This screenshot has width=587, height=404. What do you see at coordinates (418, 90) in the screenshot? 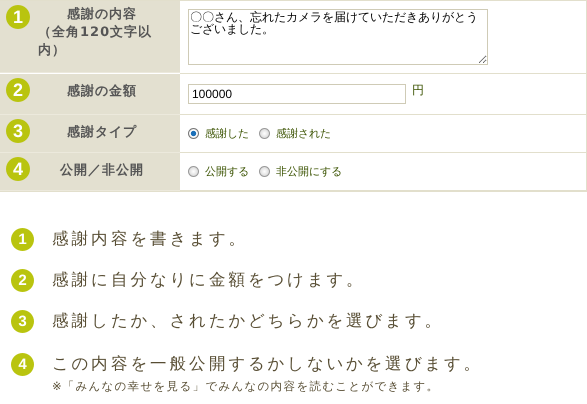
I see `unit-label: 円` at bounding box center [418, 90].